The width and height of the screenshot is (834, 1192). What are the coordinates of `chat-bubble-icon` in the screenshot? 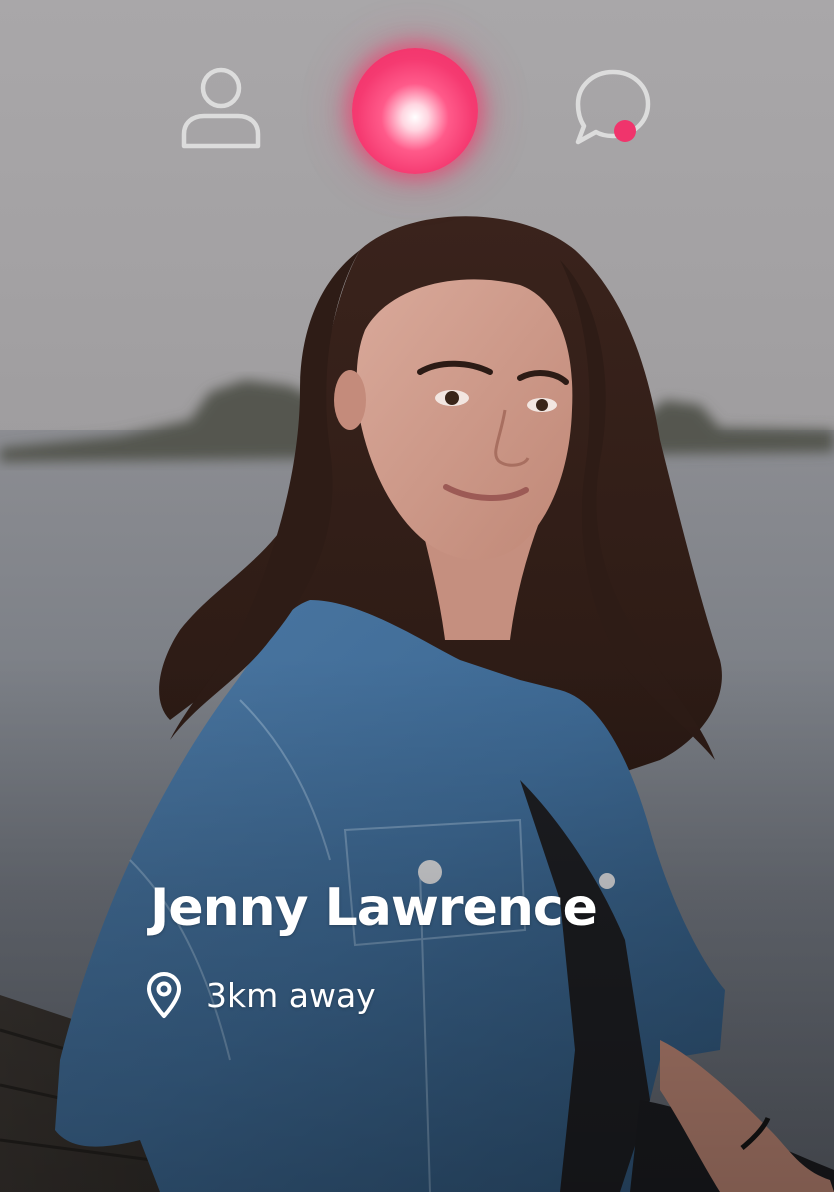 It's located at (613, 107).